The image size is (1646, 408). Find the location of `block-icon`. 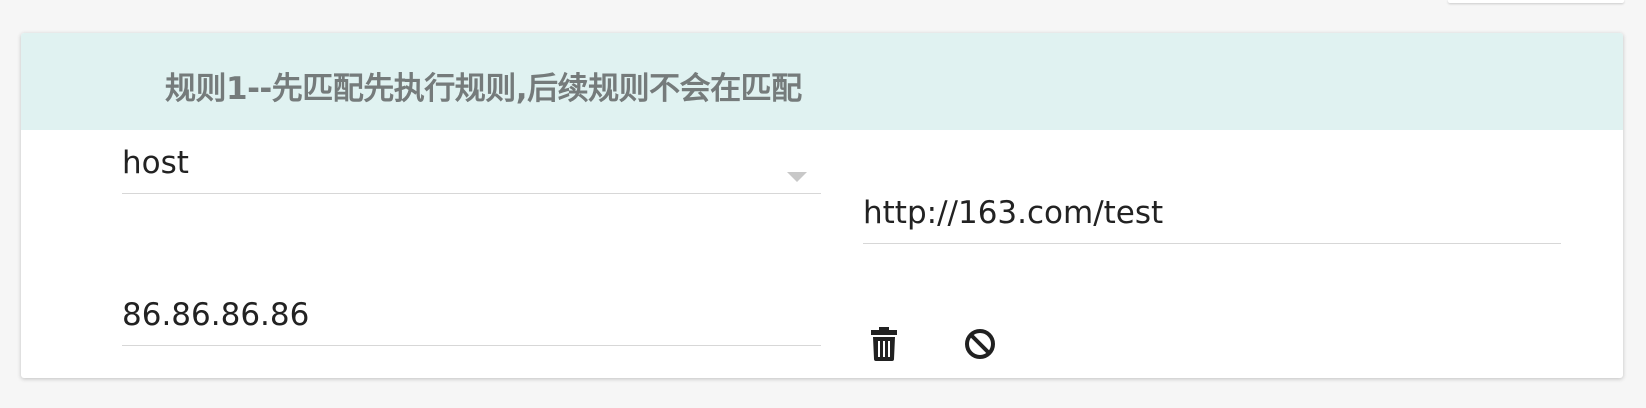

block-icon is located at coordinates (980, 344).